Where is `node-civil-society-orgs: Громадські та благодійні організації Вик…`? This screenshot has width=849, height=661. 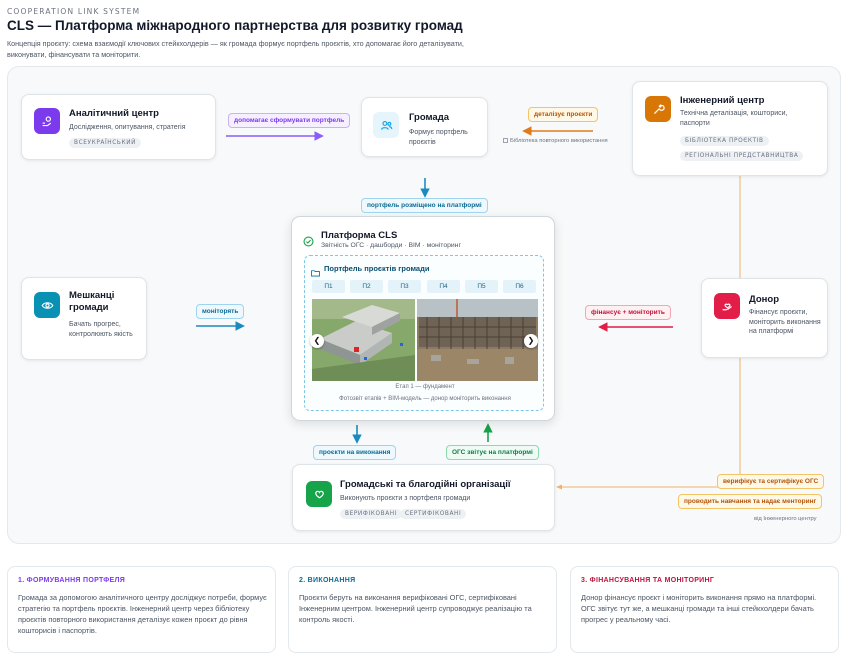
node-civil-society-orgs: Громадські та благодійні організації Вик… is located at coordinates (423, 497).